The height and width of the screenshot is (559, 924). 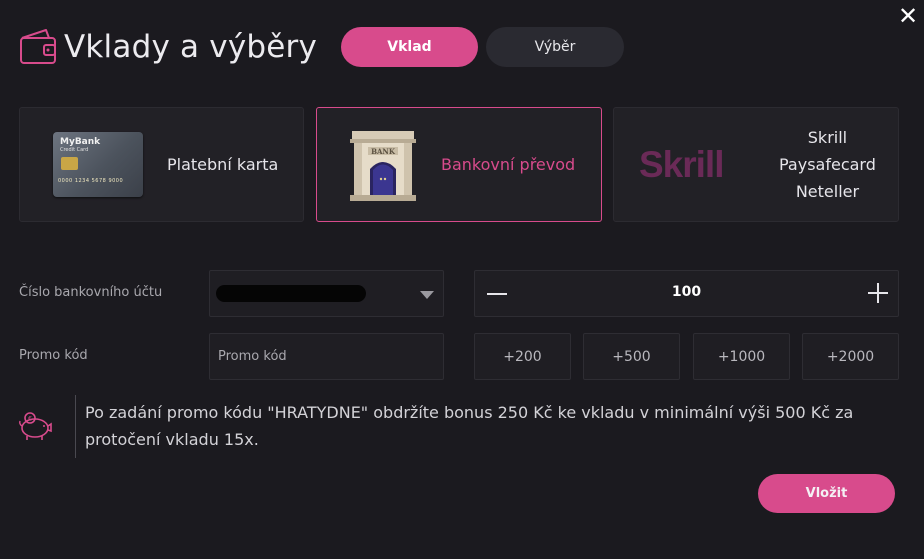 I want to click on tab-deposit: Vklad, so click(x=409, y=47).